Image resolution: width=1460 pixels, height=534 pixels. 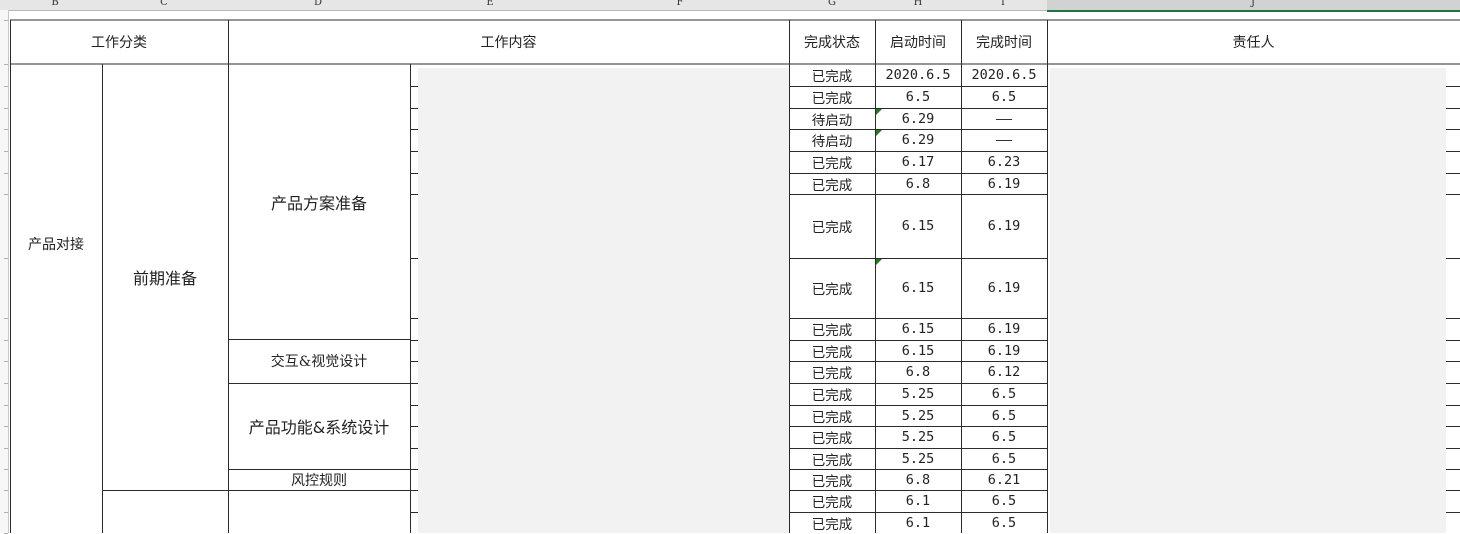 What do you see at coordinates (1004, 162) in the screenshot?
I see `finish-time-cell: 6.23` at bounding box center [1004, 162].